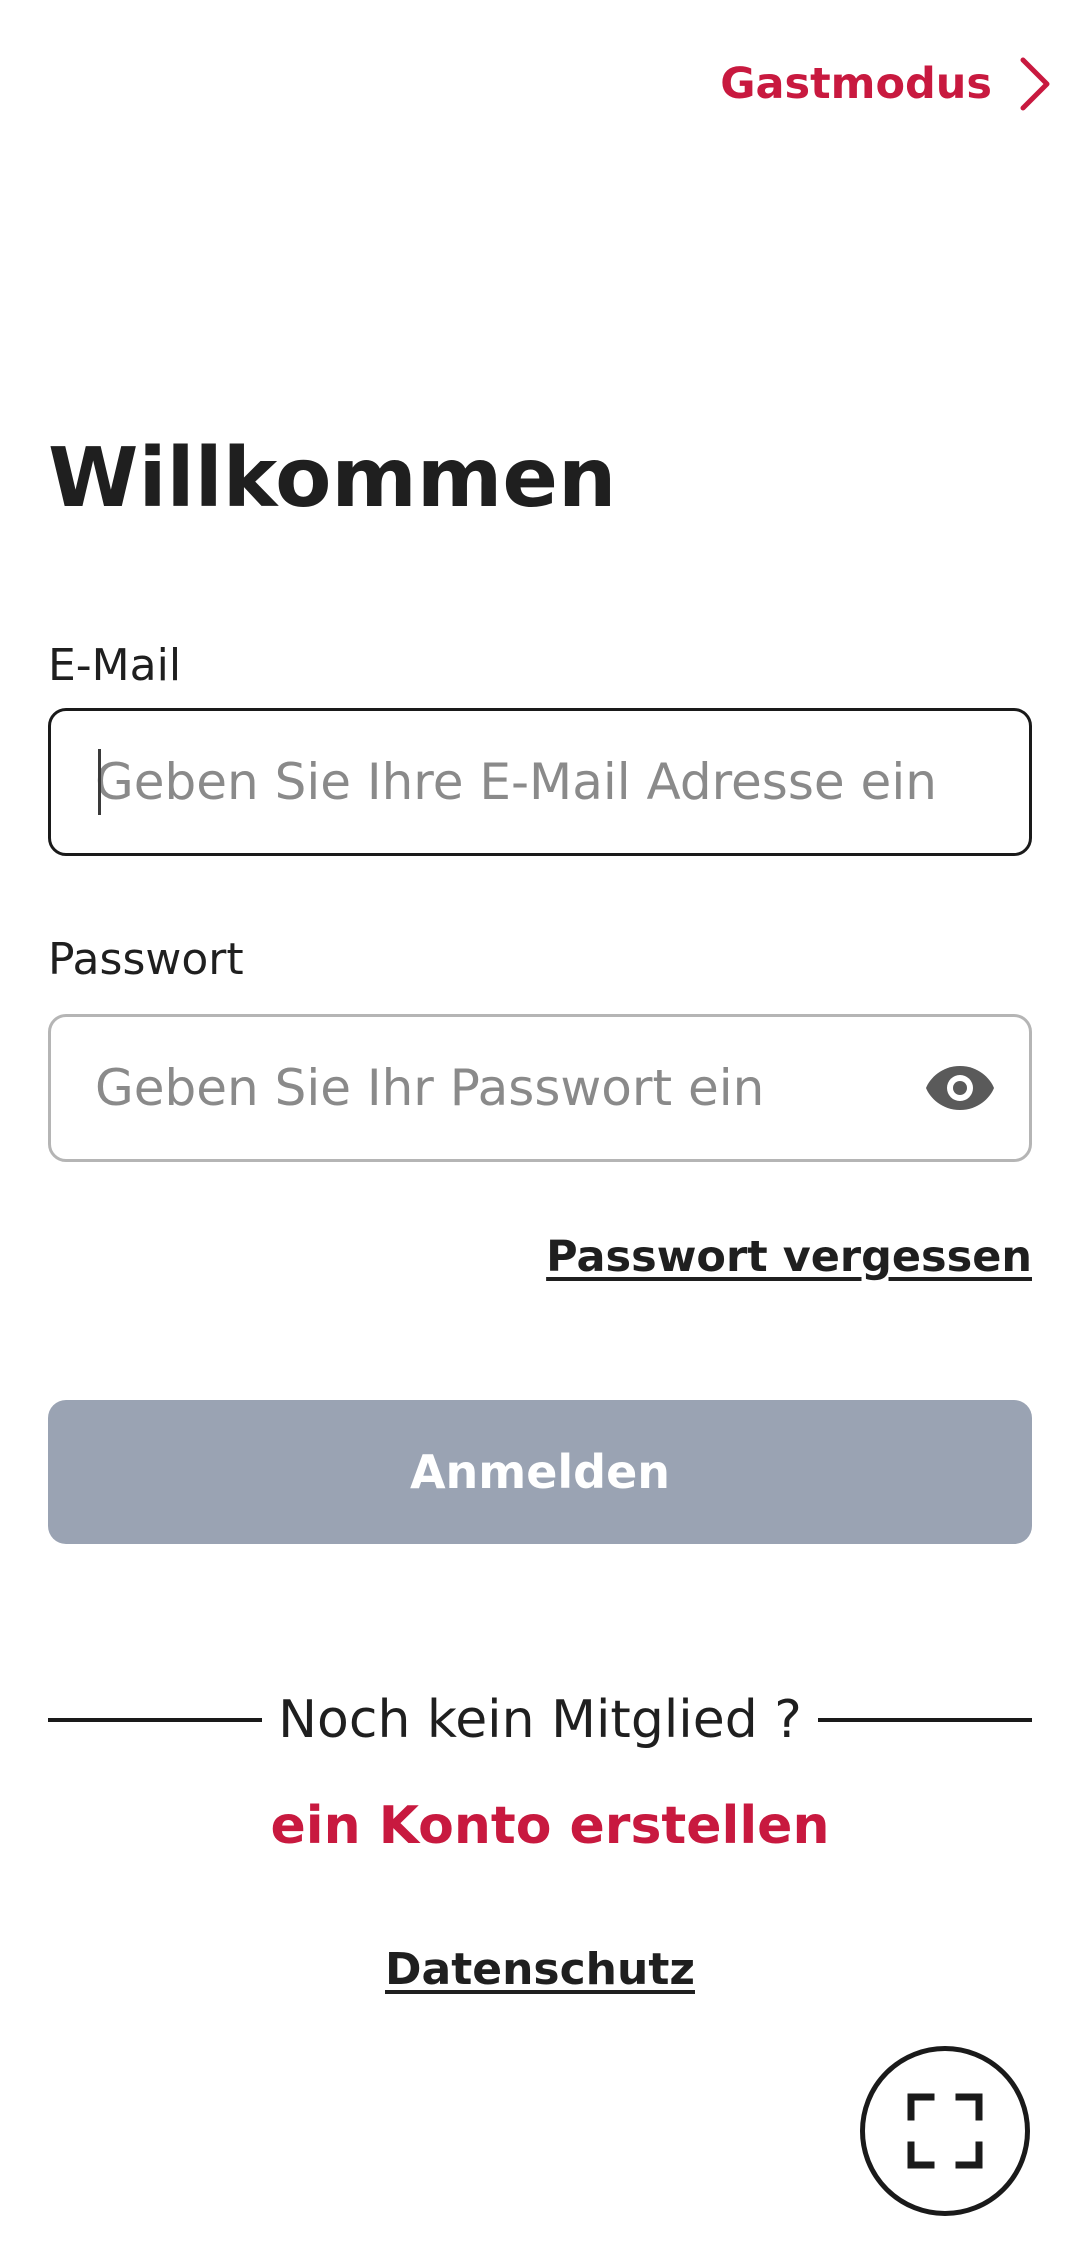 Image resolution: width=1080 pixels, height=2267 pixels. I want to click on guest-mode-link: Gastmodus, so click(886, 84).